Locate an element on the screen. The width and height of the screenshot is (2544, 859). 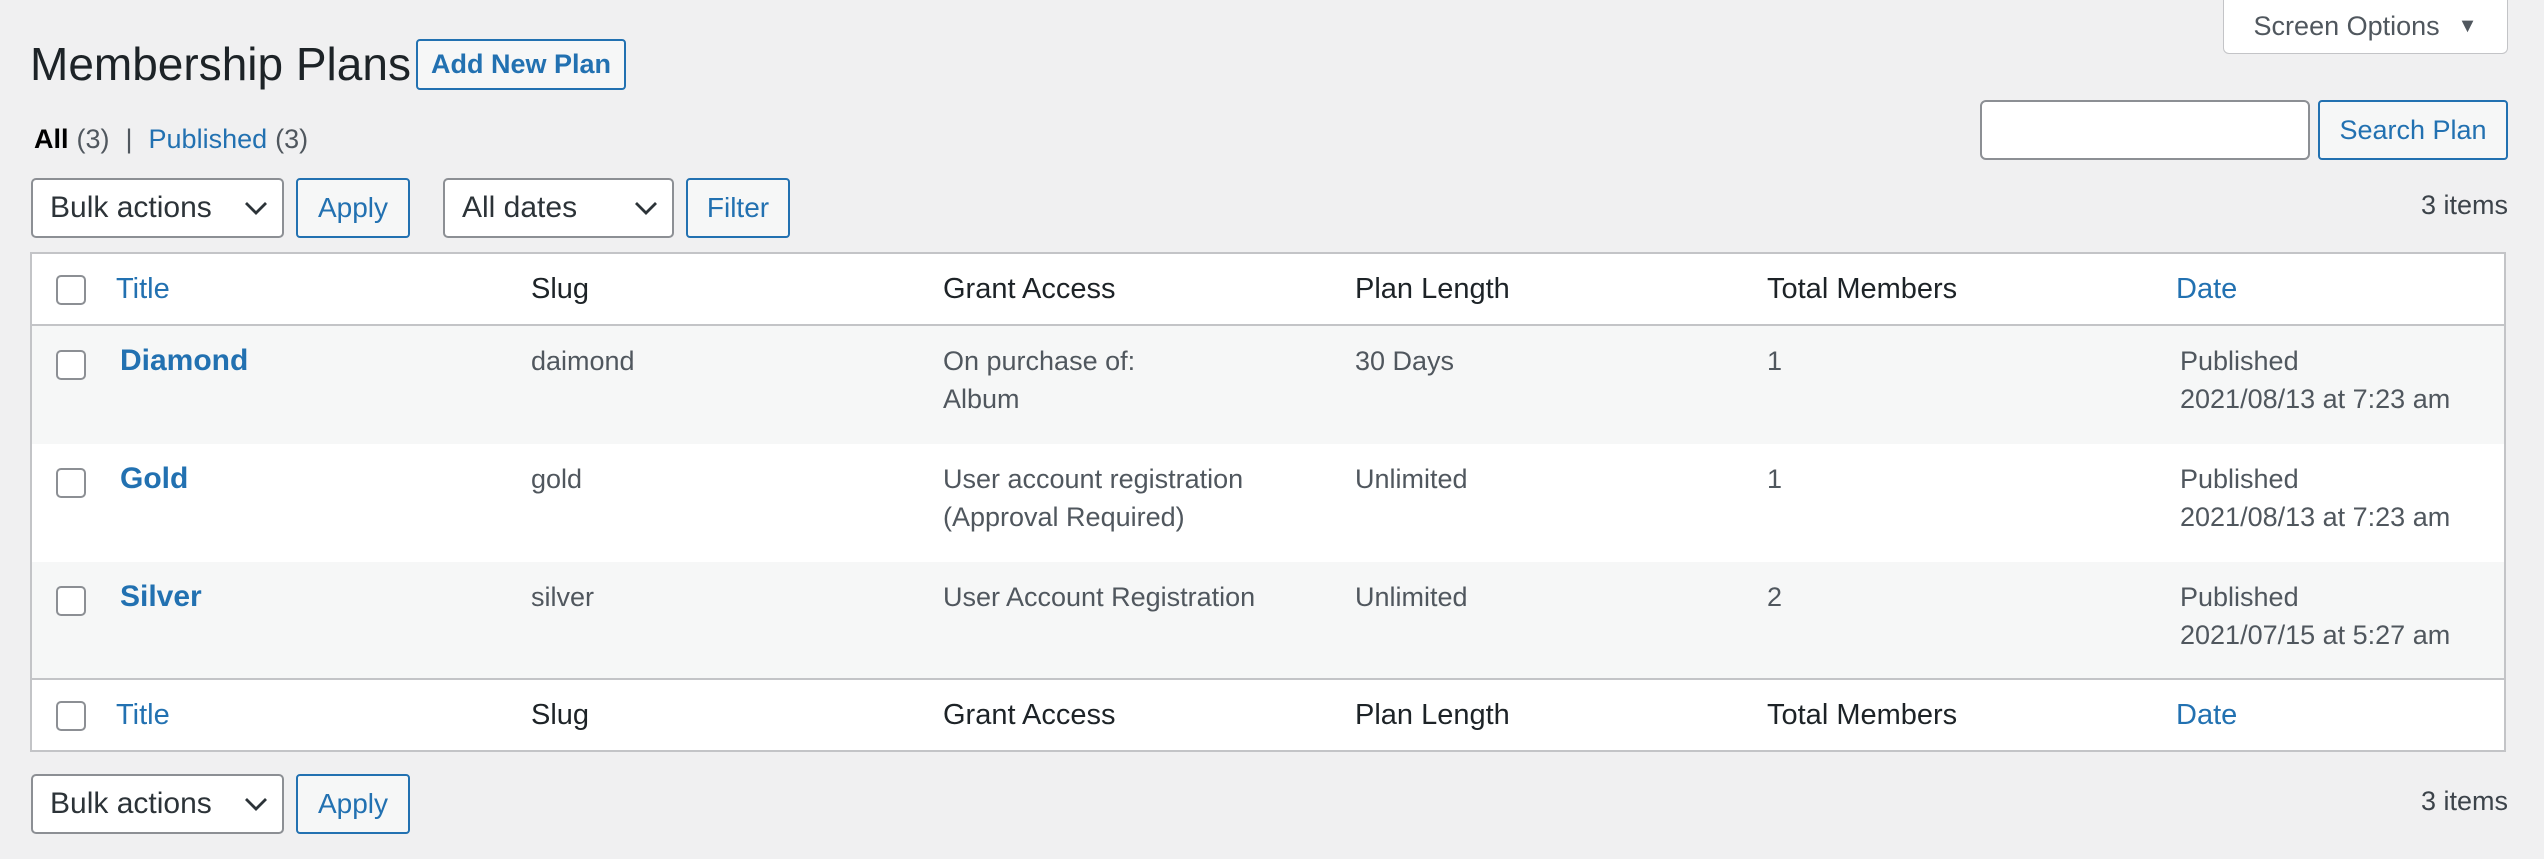
column-header-grant-access: Grant Access is located at coordinates (1029, 289).